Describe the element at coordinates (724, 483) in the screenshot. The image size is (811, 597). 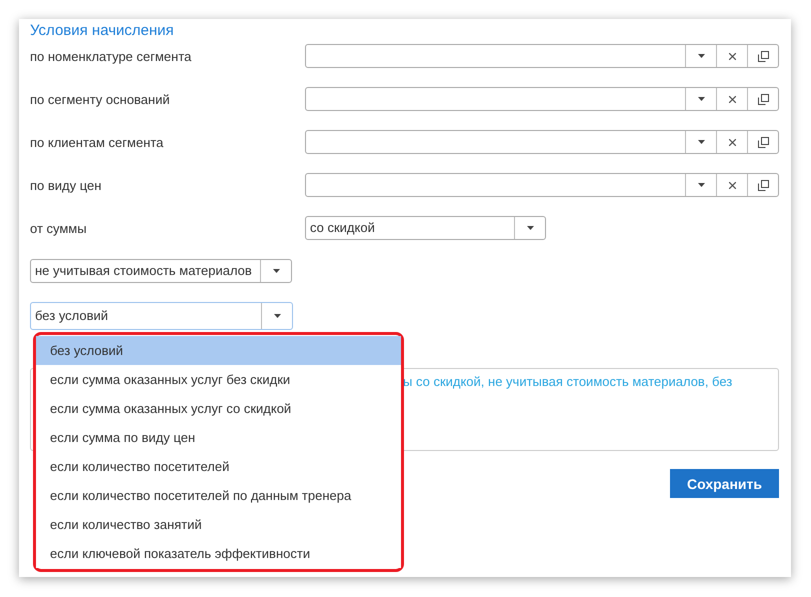
I see `save-button: Сохранить` at that location.